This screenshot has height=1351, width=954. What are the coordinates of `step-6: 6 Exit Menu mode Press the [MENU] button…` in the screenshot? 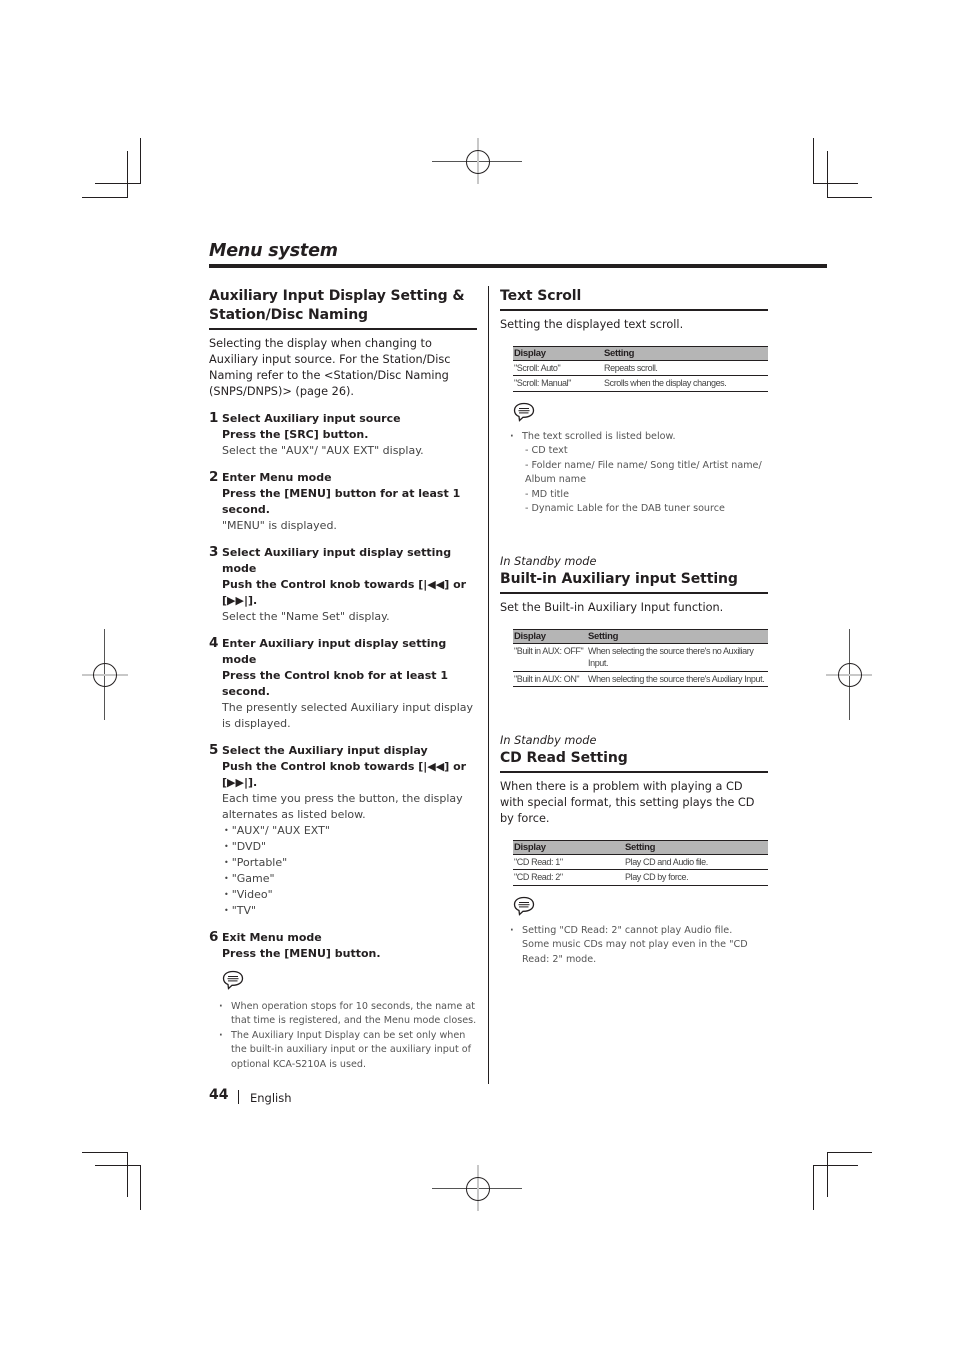 It's located at (343, 945).